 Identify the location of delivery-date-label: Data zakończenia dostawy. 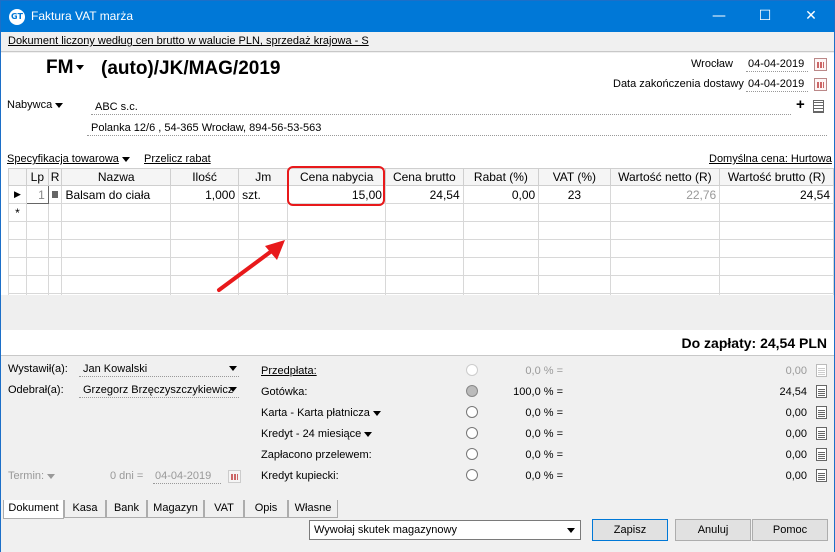
(678, 84).